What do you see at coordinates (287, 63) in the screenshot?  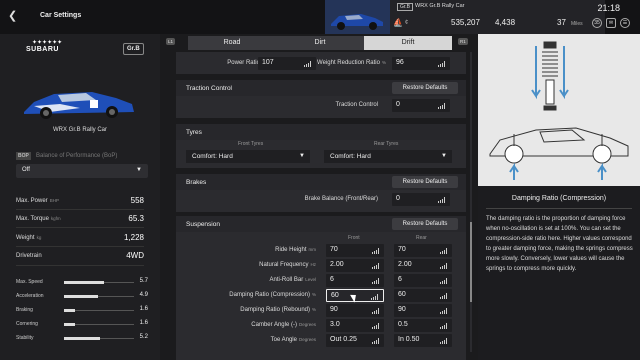 I see `power-ratio-input: 107` at bounding box center [287, 63].